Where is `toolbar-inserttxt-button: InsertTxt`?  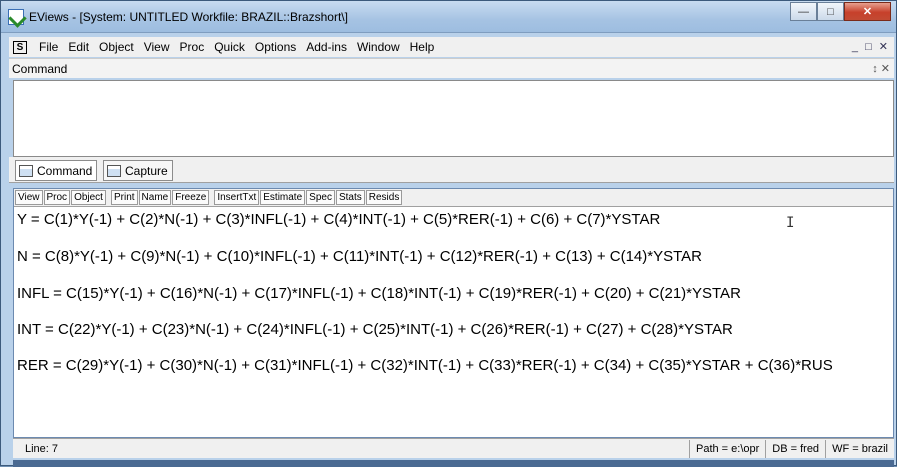
toolbar-inserttxt-button: InsertTxt is located at coordinates (237, 197).